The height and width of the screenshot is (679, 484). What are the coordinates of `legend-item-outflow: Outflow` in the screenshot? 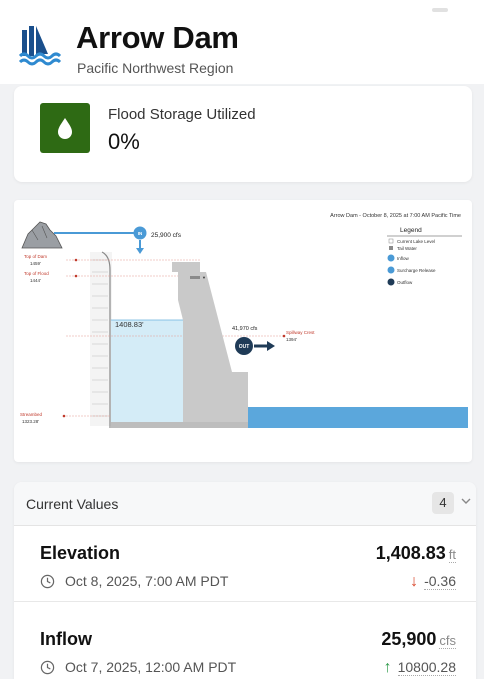 It's located at (405, 282).